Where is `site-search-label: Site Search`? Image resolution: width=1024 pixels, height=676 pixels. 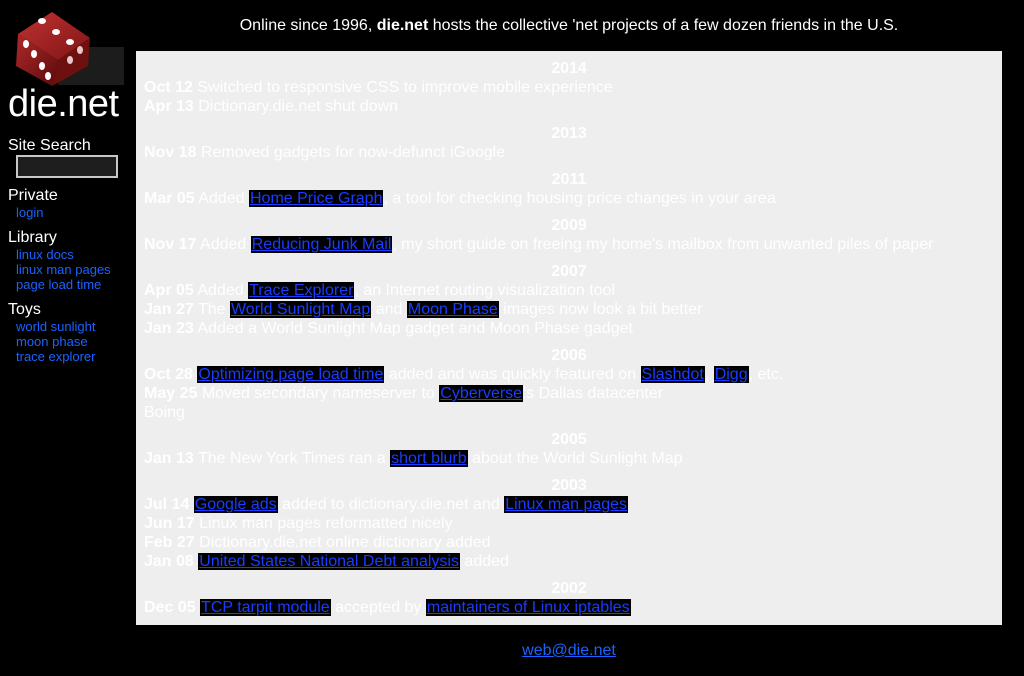
site-search-label: Site Search is located at coordinates (49, 145).